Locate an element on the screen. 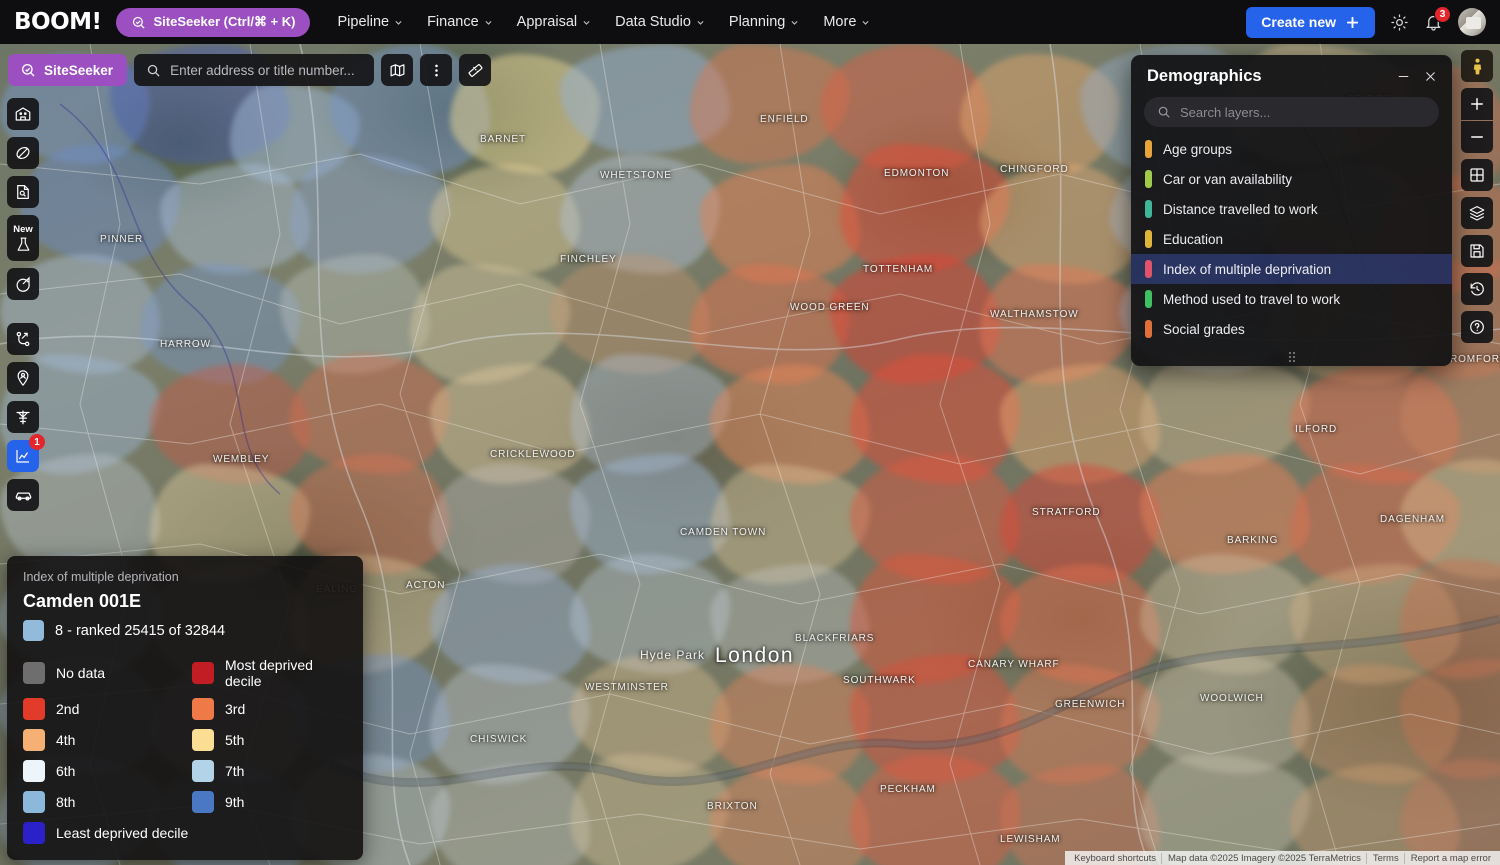 Image resolution: width=1500 pixels, height=865 pixels. sun-icon is located at coordinates (1399, 22).